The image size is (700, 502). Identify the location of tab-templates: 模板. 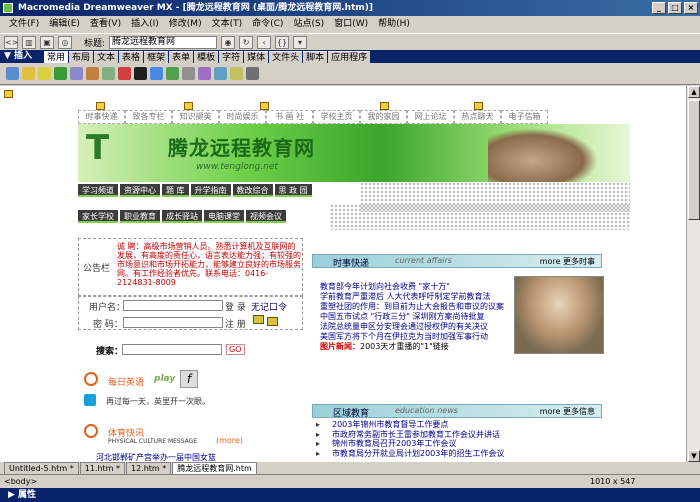
(206, 56).